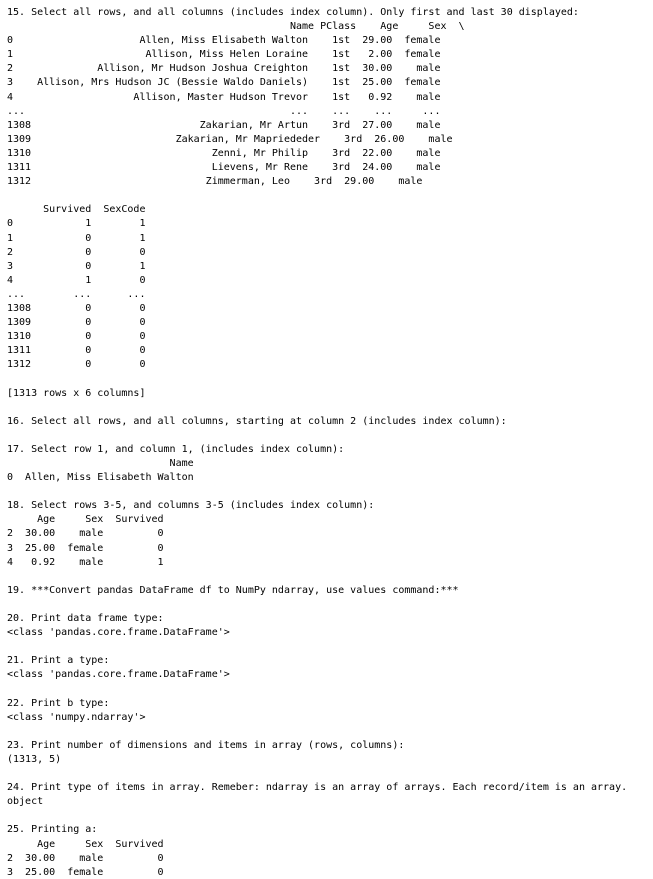  I want to click on output-line: <class 'numpy.ndarray'>, so click(76, 717).